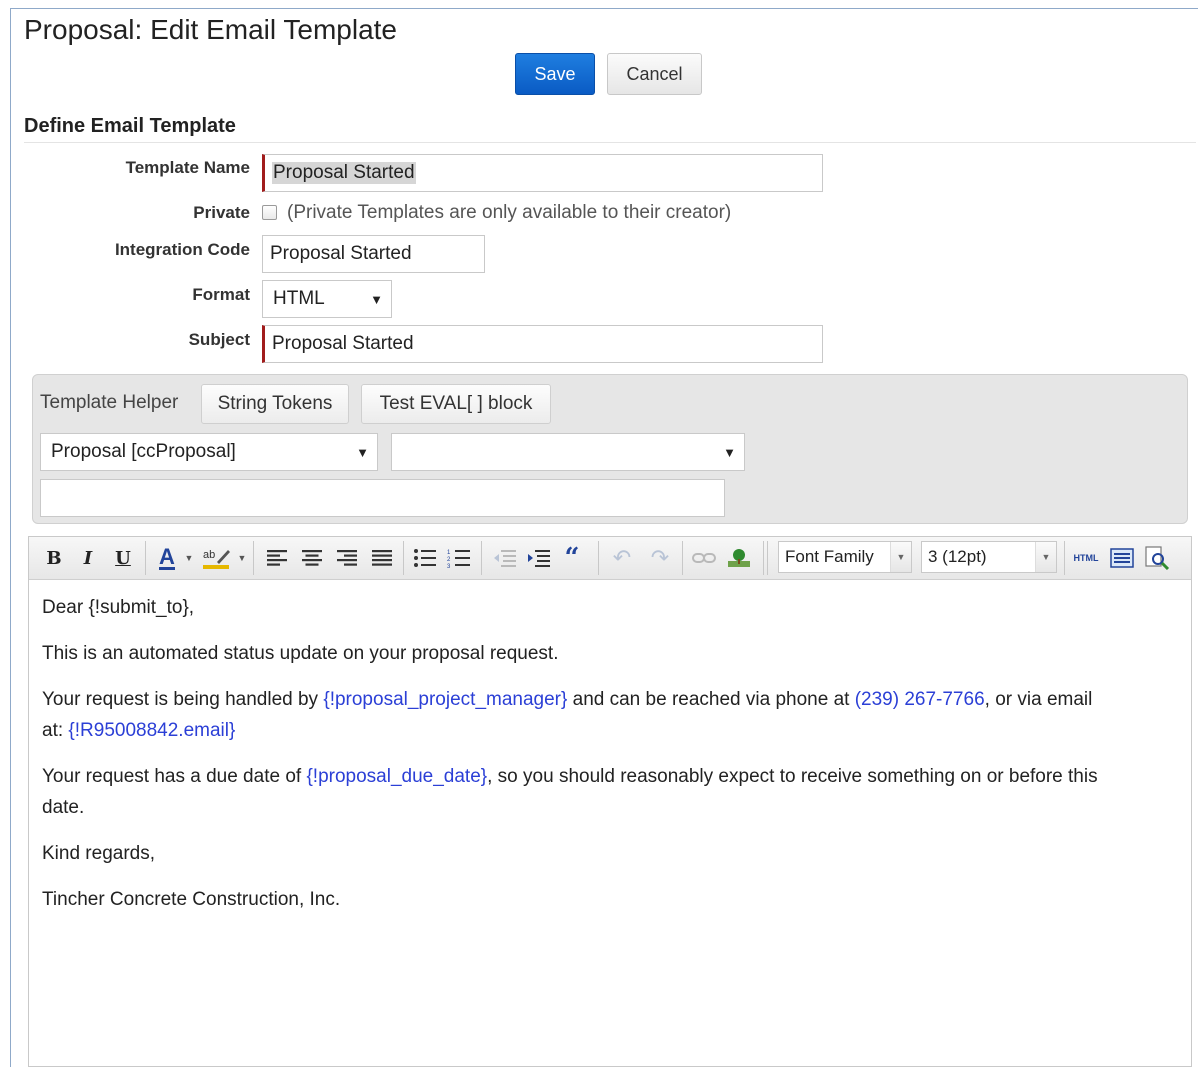 Image resolution: width=1198 pixels, height=1067 pixels. Describe the element at coordinates (1157, 558) in the screenshot. I see `preview-icon` at that location.